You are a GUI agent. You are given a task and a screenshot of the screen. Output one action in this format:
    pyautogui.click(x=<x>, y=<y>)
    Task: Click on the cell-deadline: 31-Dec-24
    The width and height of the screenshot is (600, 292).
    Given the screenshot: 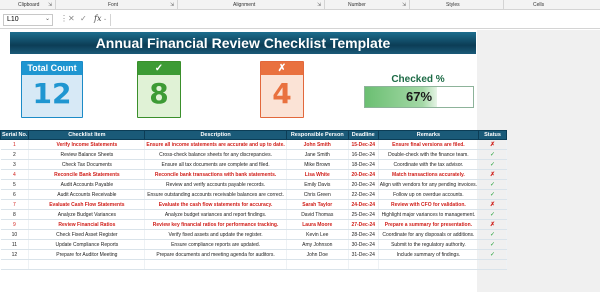 What is the action you would take?
    pyautogui.click(x=363, y=254)
    